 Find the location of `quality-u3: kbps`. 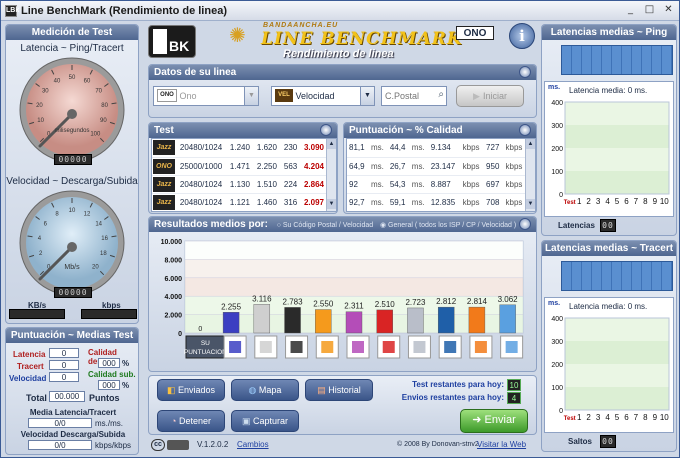

quality-u3: kbps is located at coordinates (472, 148).